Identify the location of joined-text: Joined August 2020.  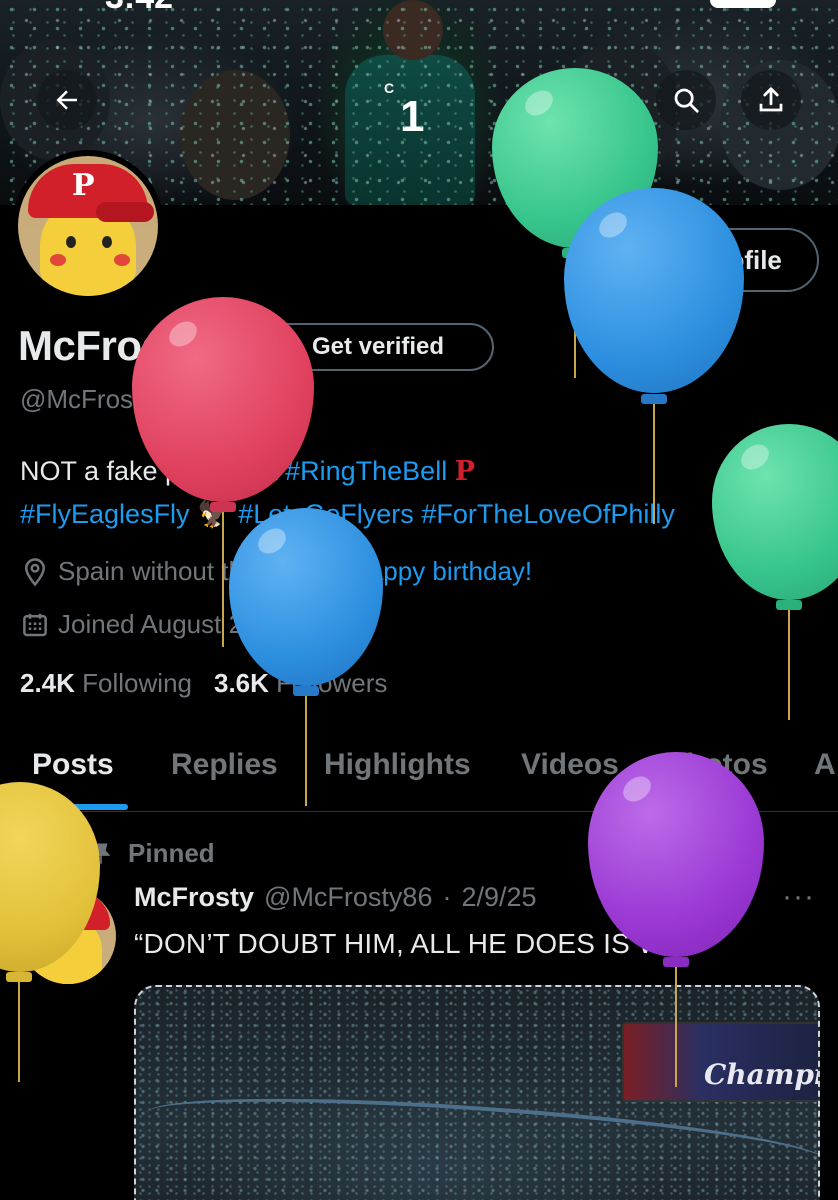
(172, 624).